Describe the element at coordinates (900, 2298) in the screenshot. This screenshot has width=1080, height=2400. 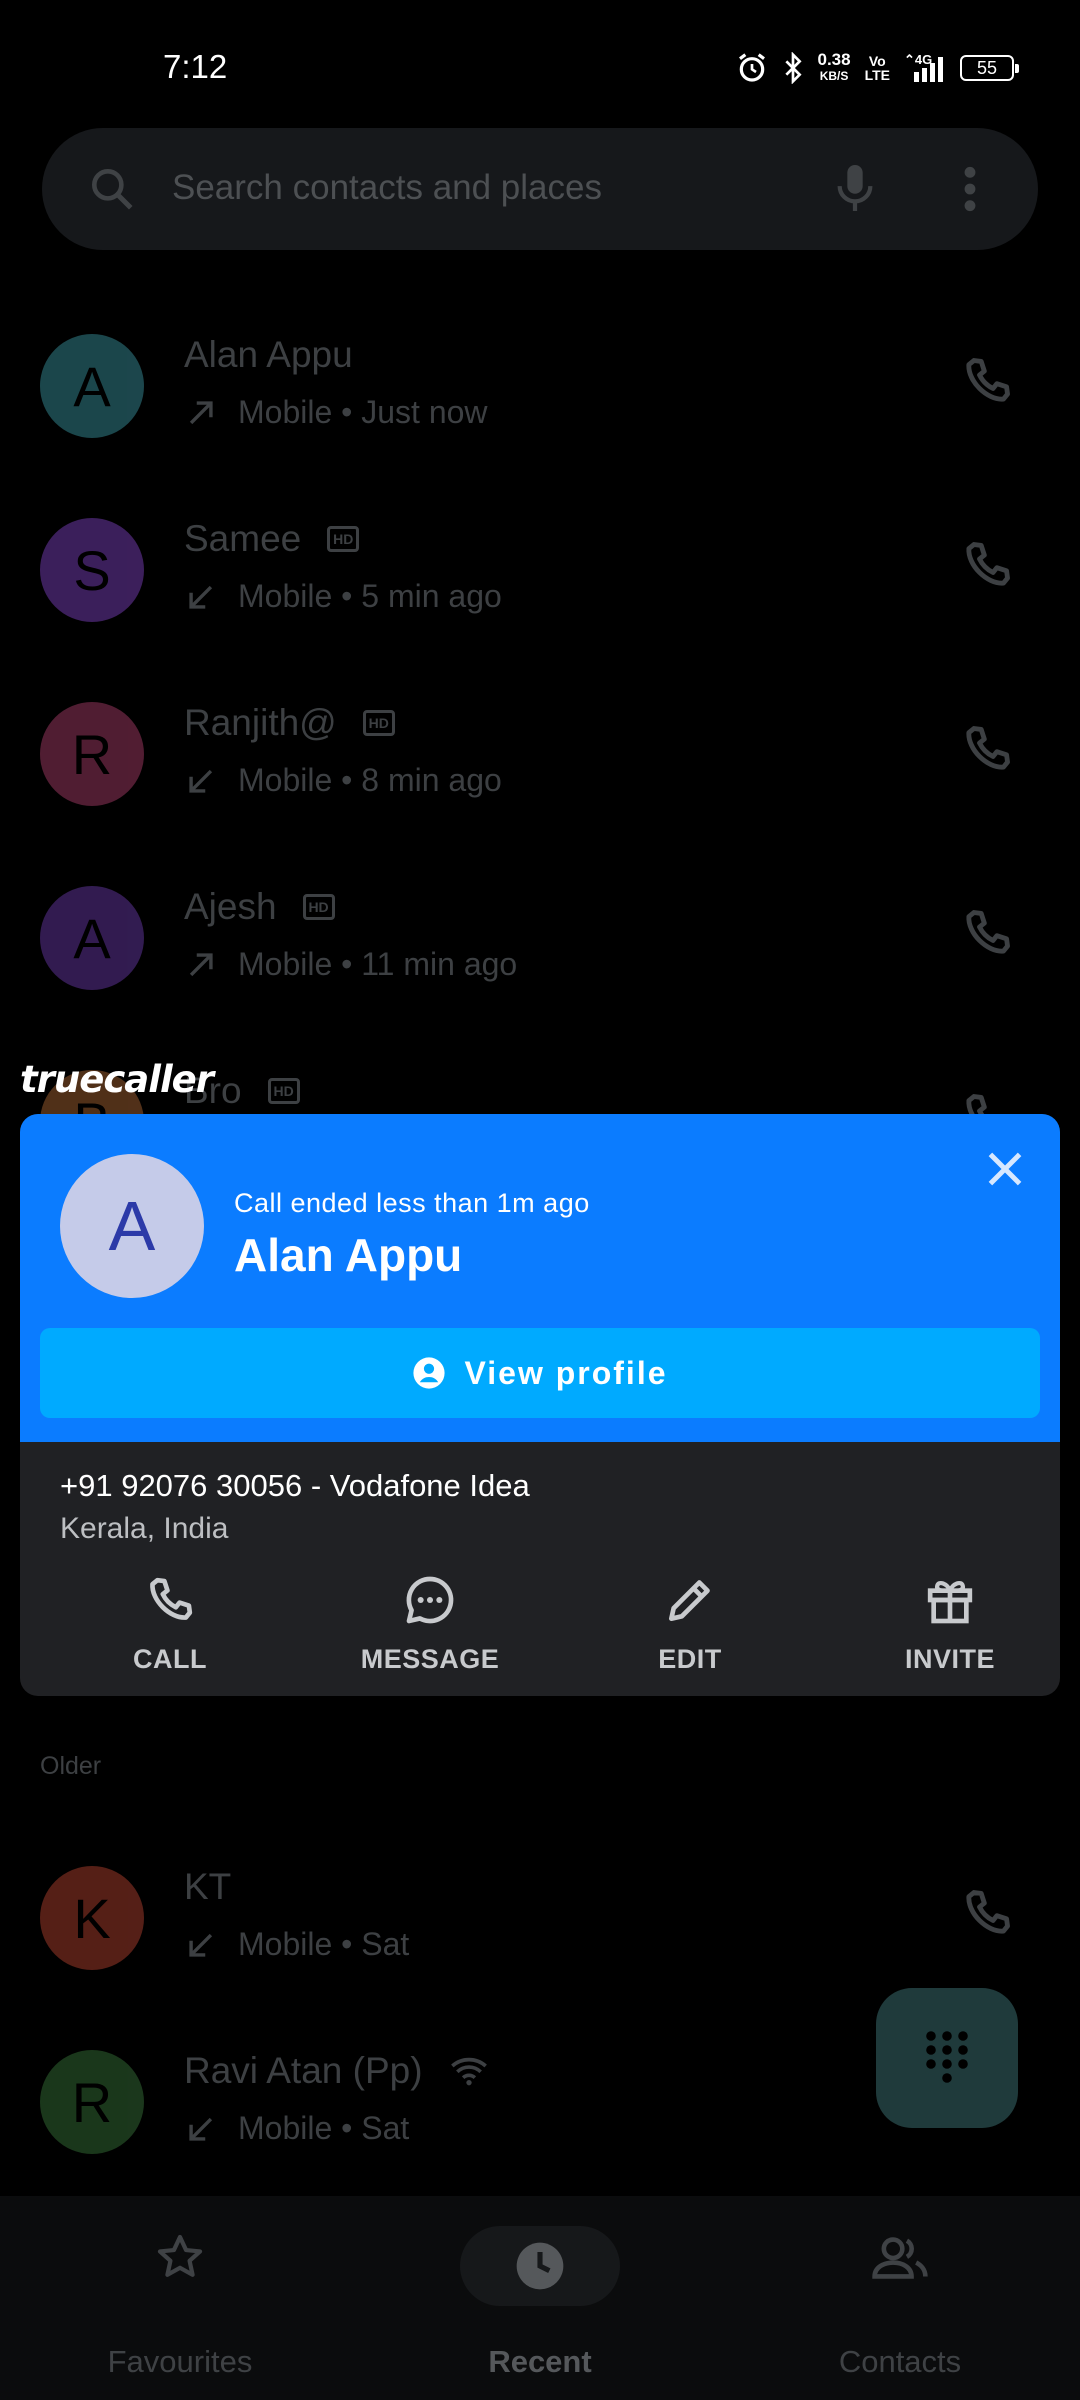
I see `nav-contacts: Contacts` at that location.